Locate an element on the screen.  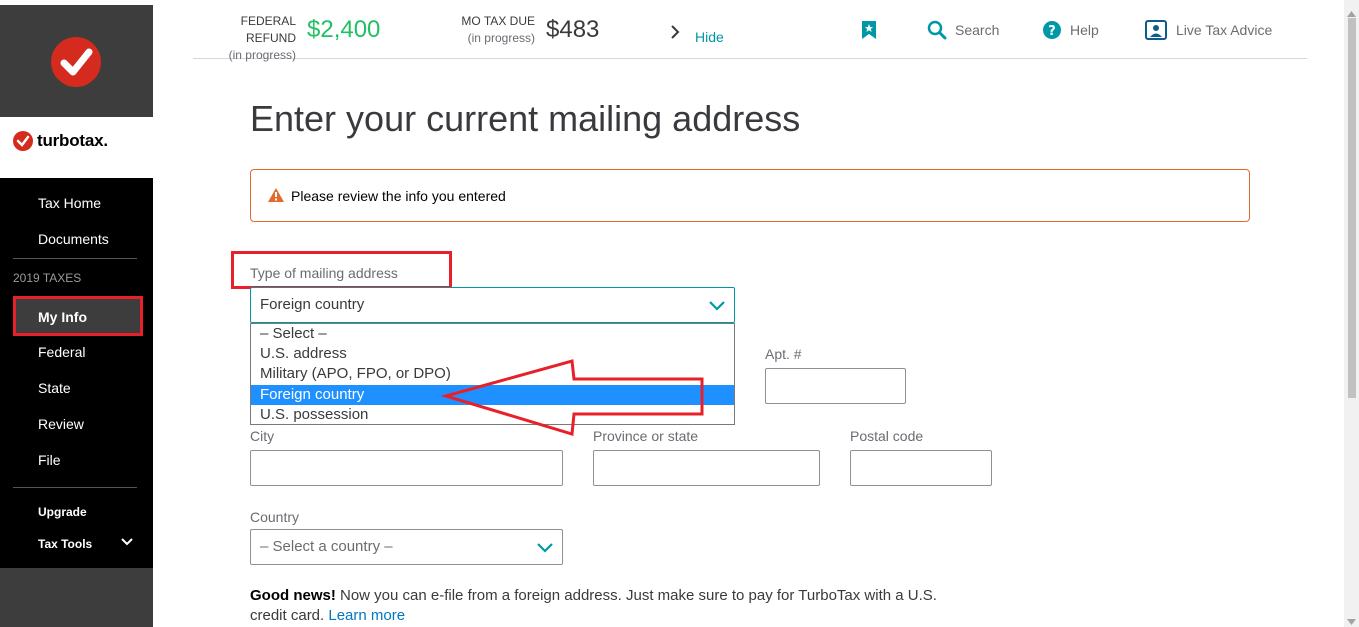
state-tax-label: MO TAX DUE (in progress) is located at coordinates (492, 30).